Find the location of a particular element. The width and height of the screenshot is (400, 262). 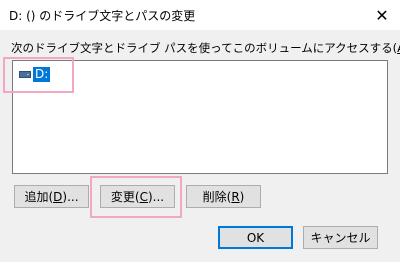

list-item: D: is located at coordinates (35, 74).